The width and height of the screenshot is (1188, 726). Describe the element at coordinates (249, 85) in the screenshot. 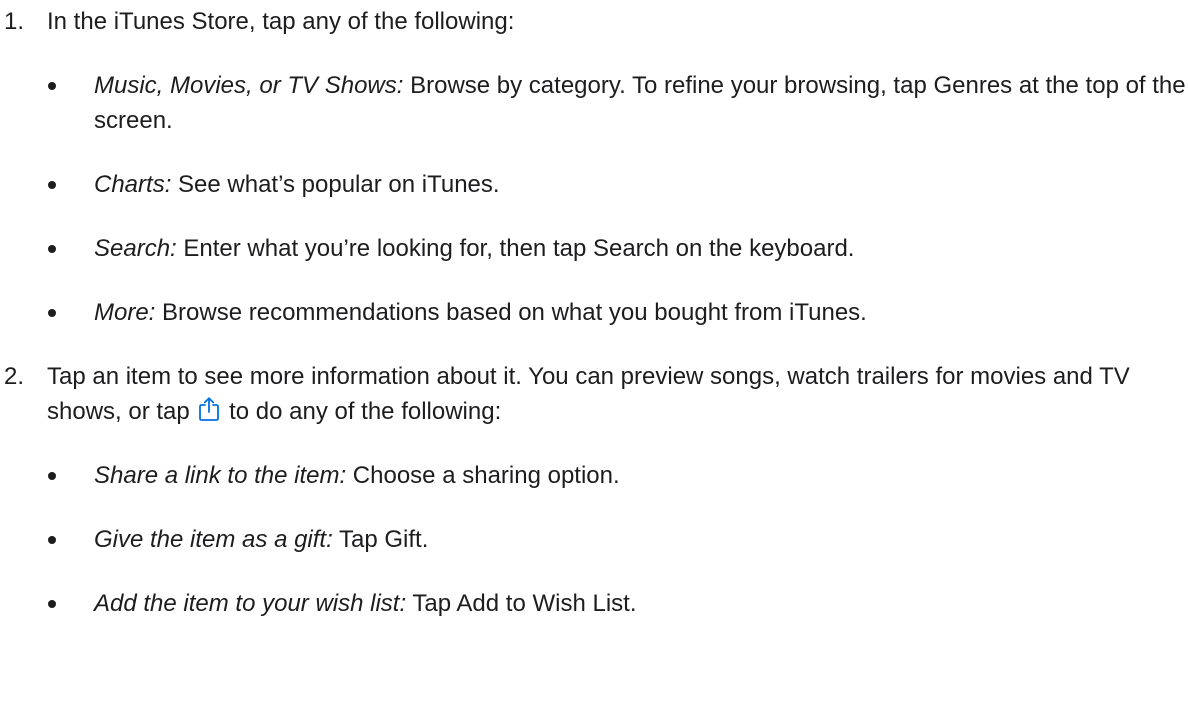

I see `bullet-lead: Music, Movies, or TV Shows:` at that location.